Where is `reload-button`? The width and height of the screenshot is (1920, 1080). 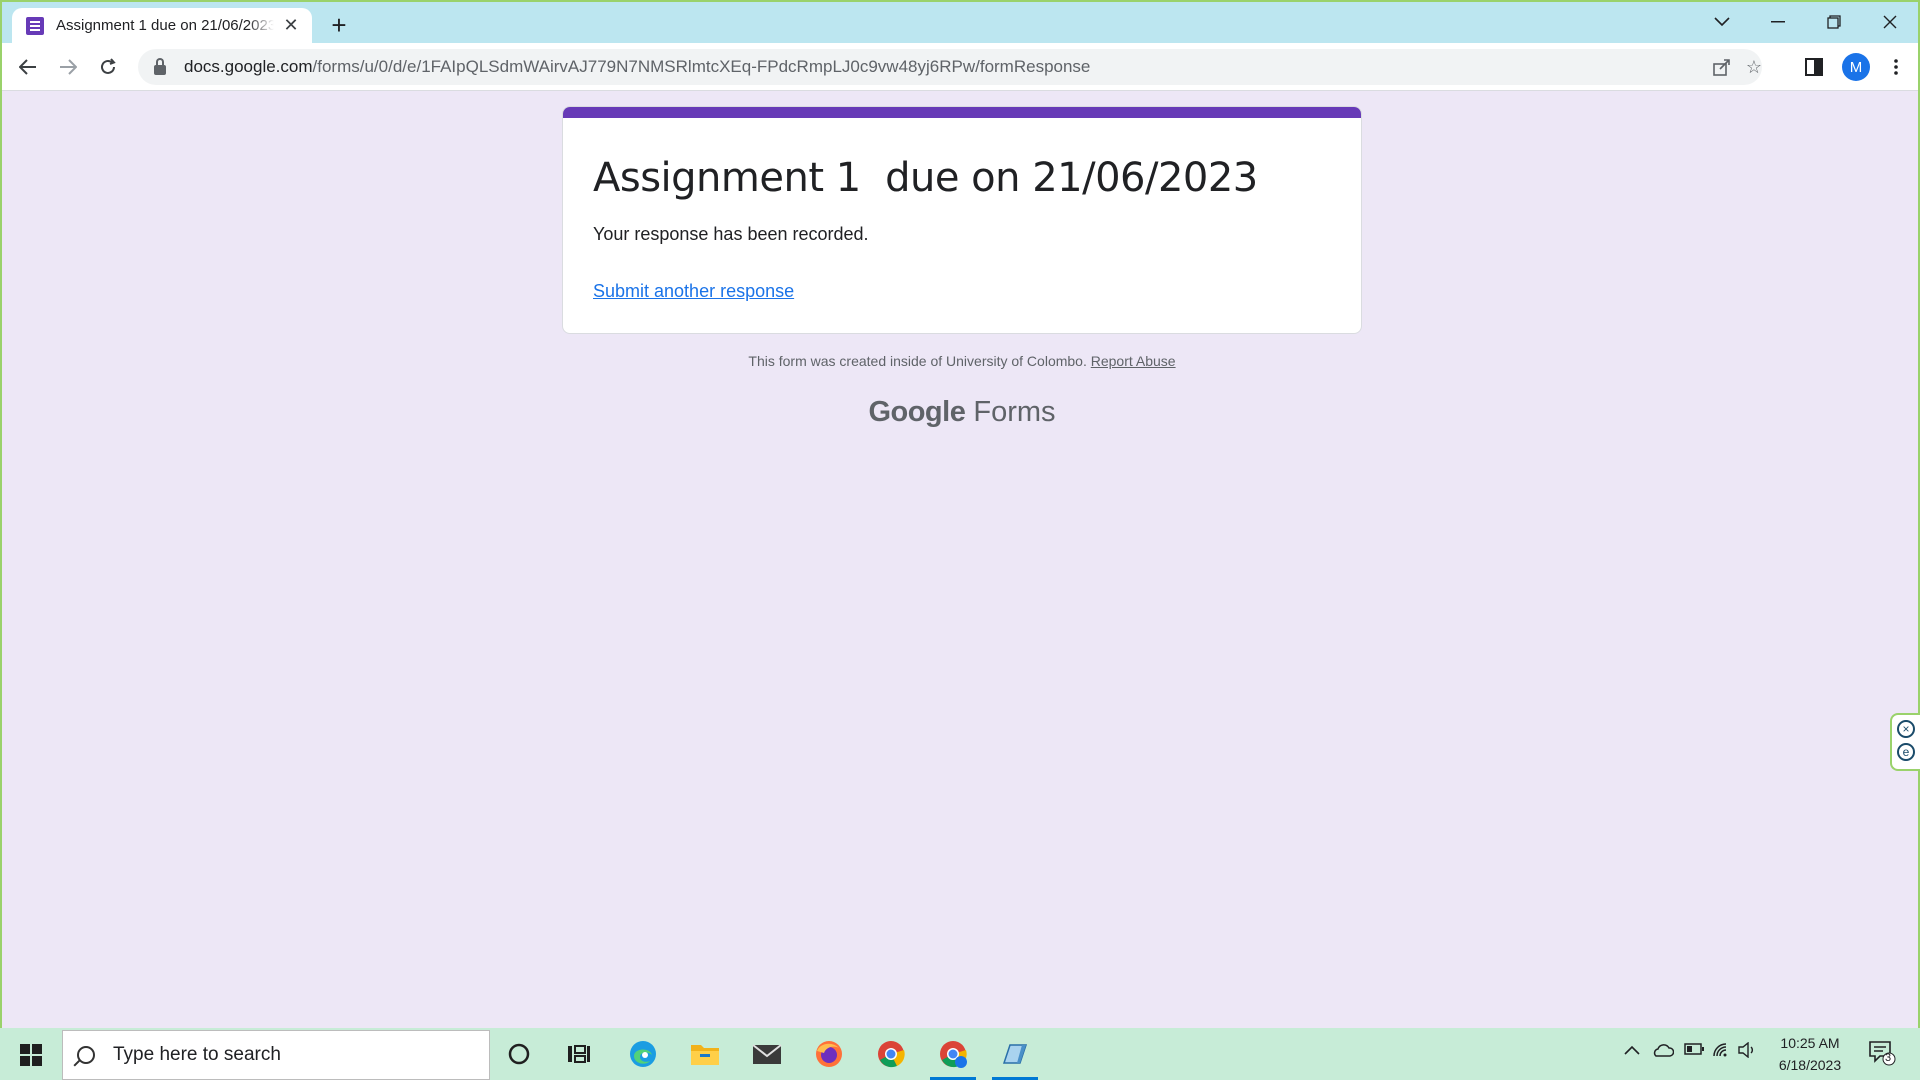
reload-button is located at coordinates (108, 67).